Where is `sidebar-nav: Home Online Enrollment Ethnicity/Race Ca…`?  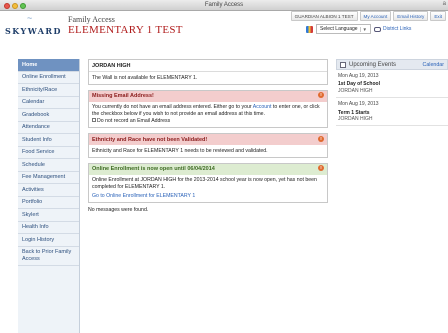 sidebar-nav: Home Online Enrollment Ethnicity/Race Ca… is located at coordinates (49, 196).